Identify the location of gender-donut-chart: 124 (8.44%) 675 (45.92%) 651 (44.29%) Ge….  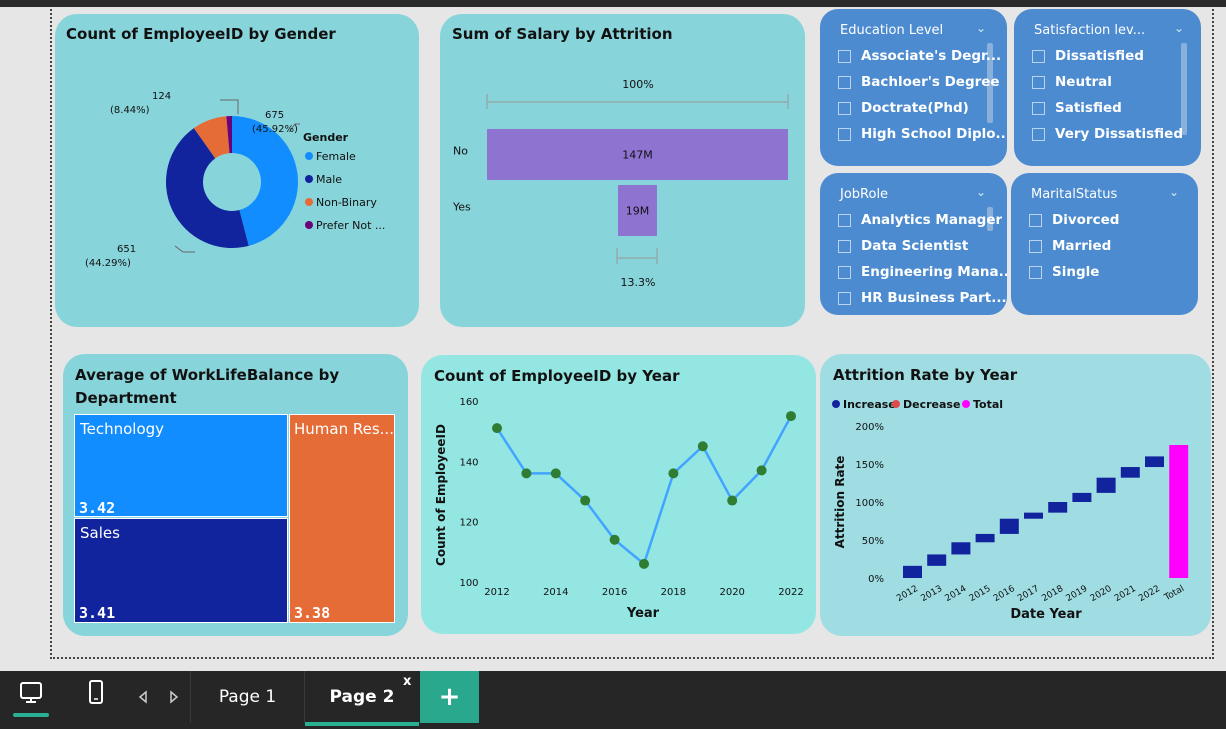
(237, 170).